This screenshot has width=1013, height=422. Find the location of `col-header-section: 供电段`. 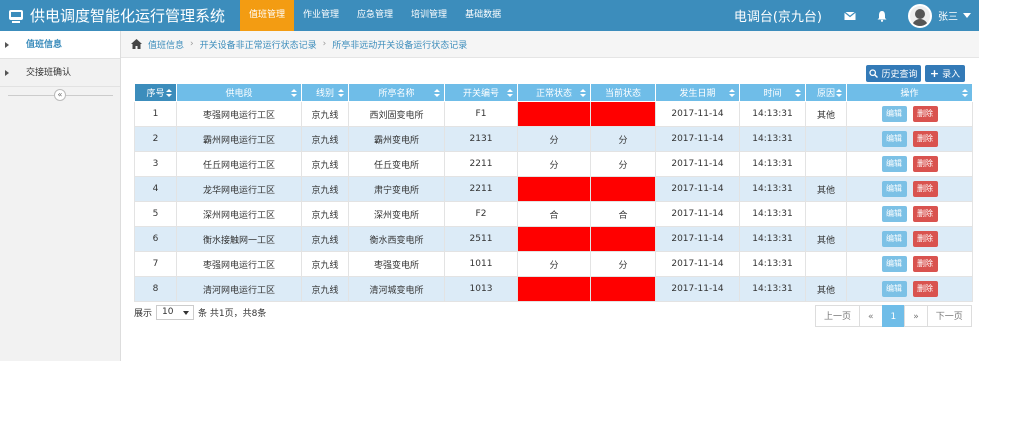

col-header-section: 供电段 is located at coordinates (239, 92).